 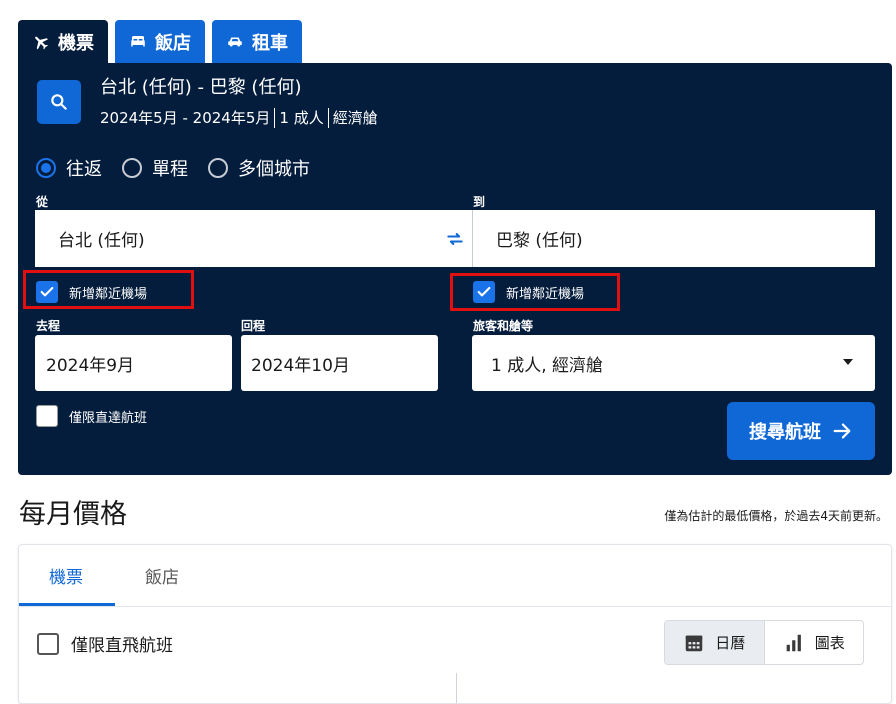 What do you see at coordinates (122, 646) in the screenshot?
I see `direct-only-label: 僅限直飛航班` at bounding box center [122, 646].